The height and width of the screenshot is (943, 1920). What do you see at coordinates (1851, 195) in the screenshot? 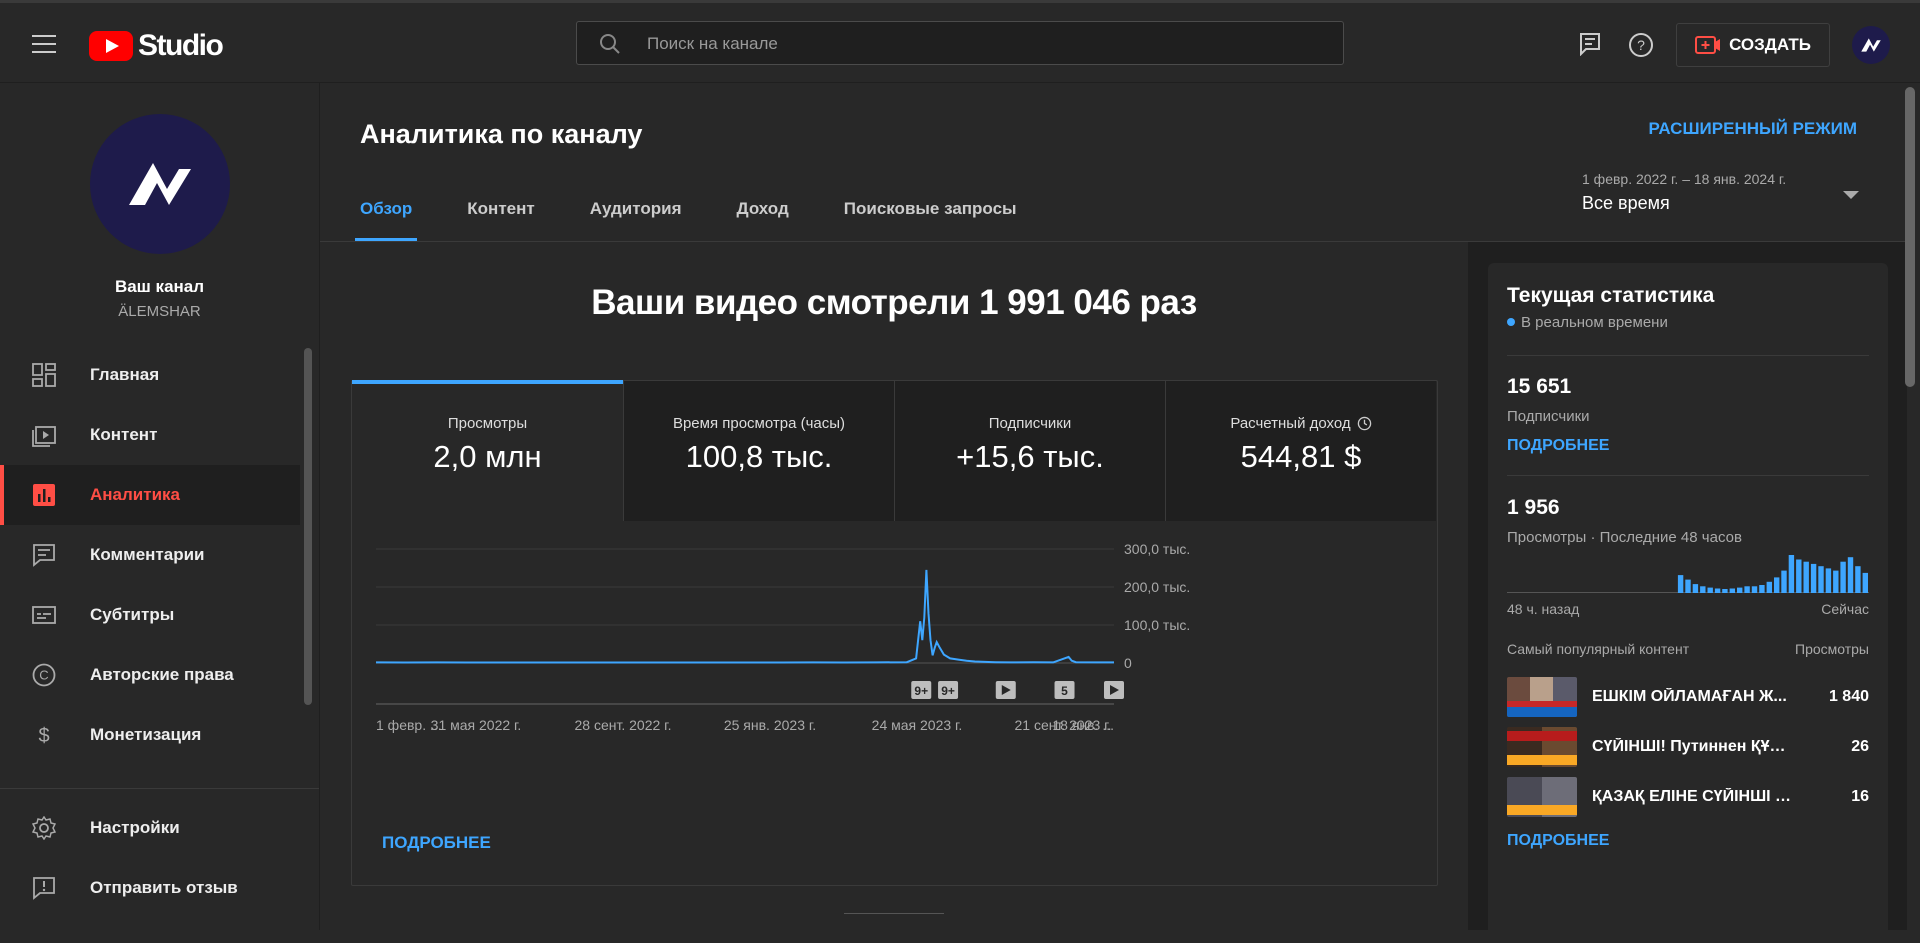
I see `chevron-down-icon` at bounding box center [1851, 195].